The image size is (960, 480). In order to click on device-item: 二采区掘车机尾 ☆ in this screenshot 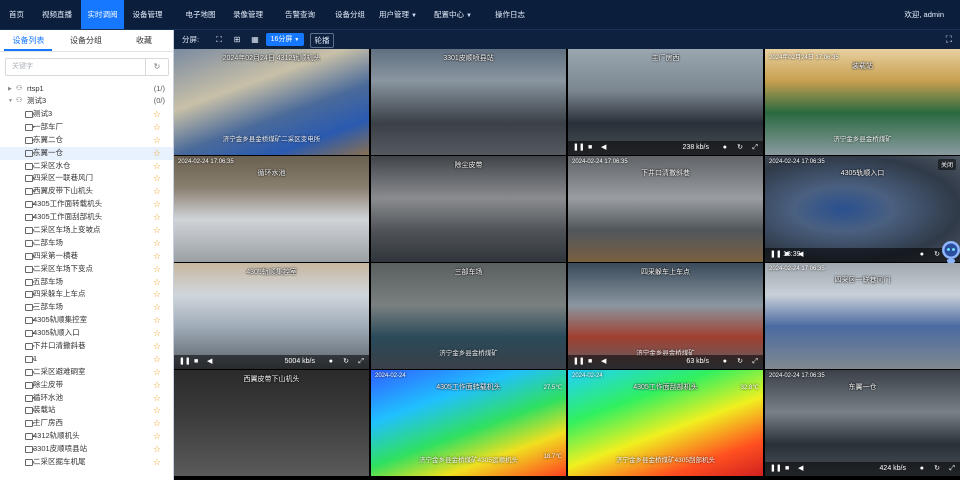, I will do `click(86, 462)`.